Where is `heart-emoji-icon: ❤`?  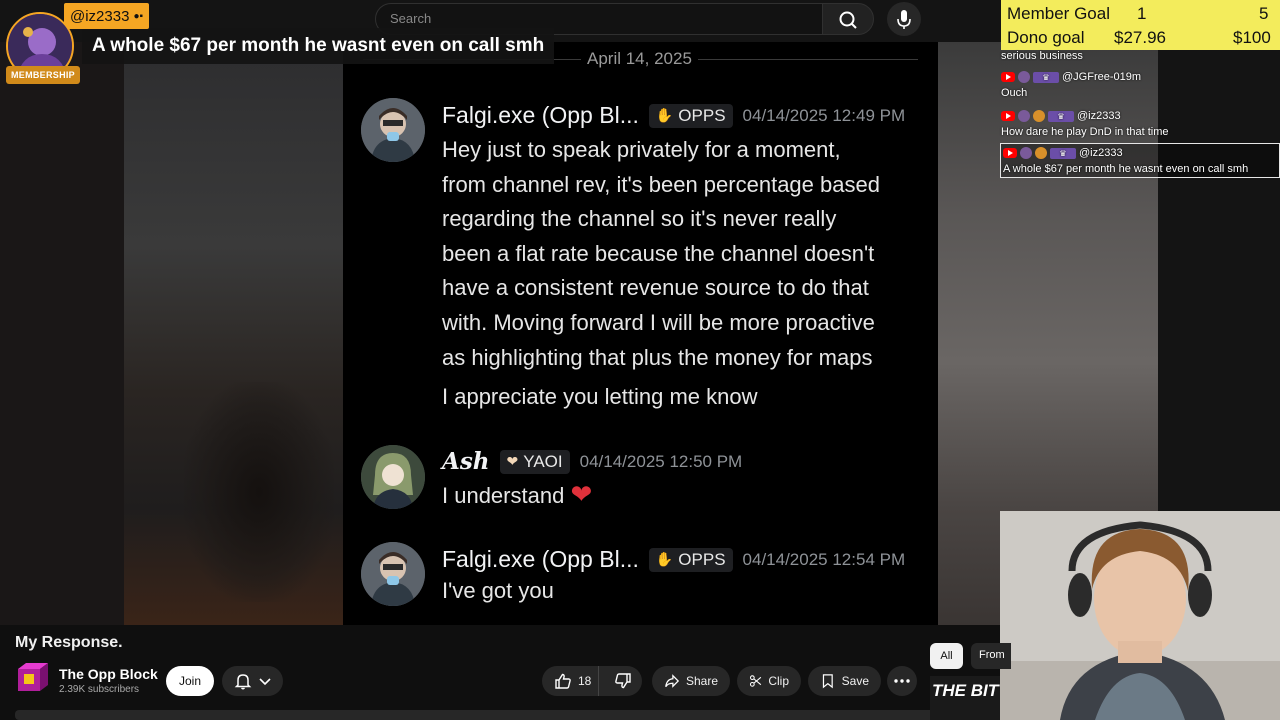
heart-emoji-icon: ❤ is located at coordinates (581, 494).